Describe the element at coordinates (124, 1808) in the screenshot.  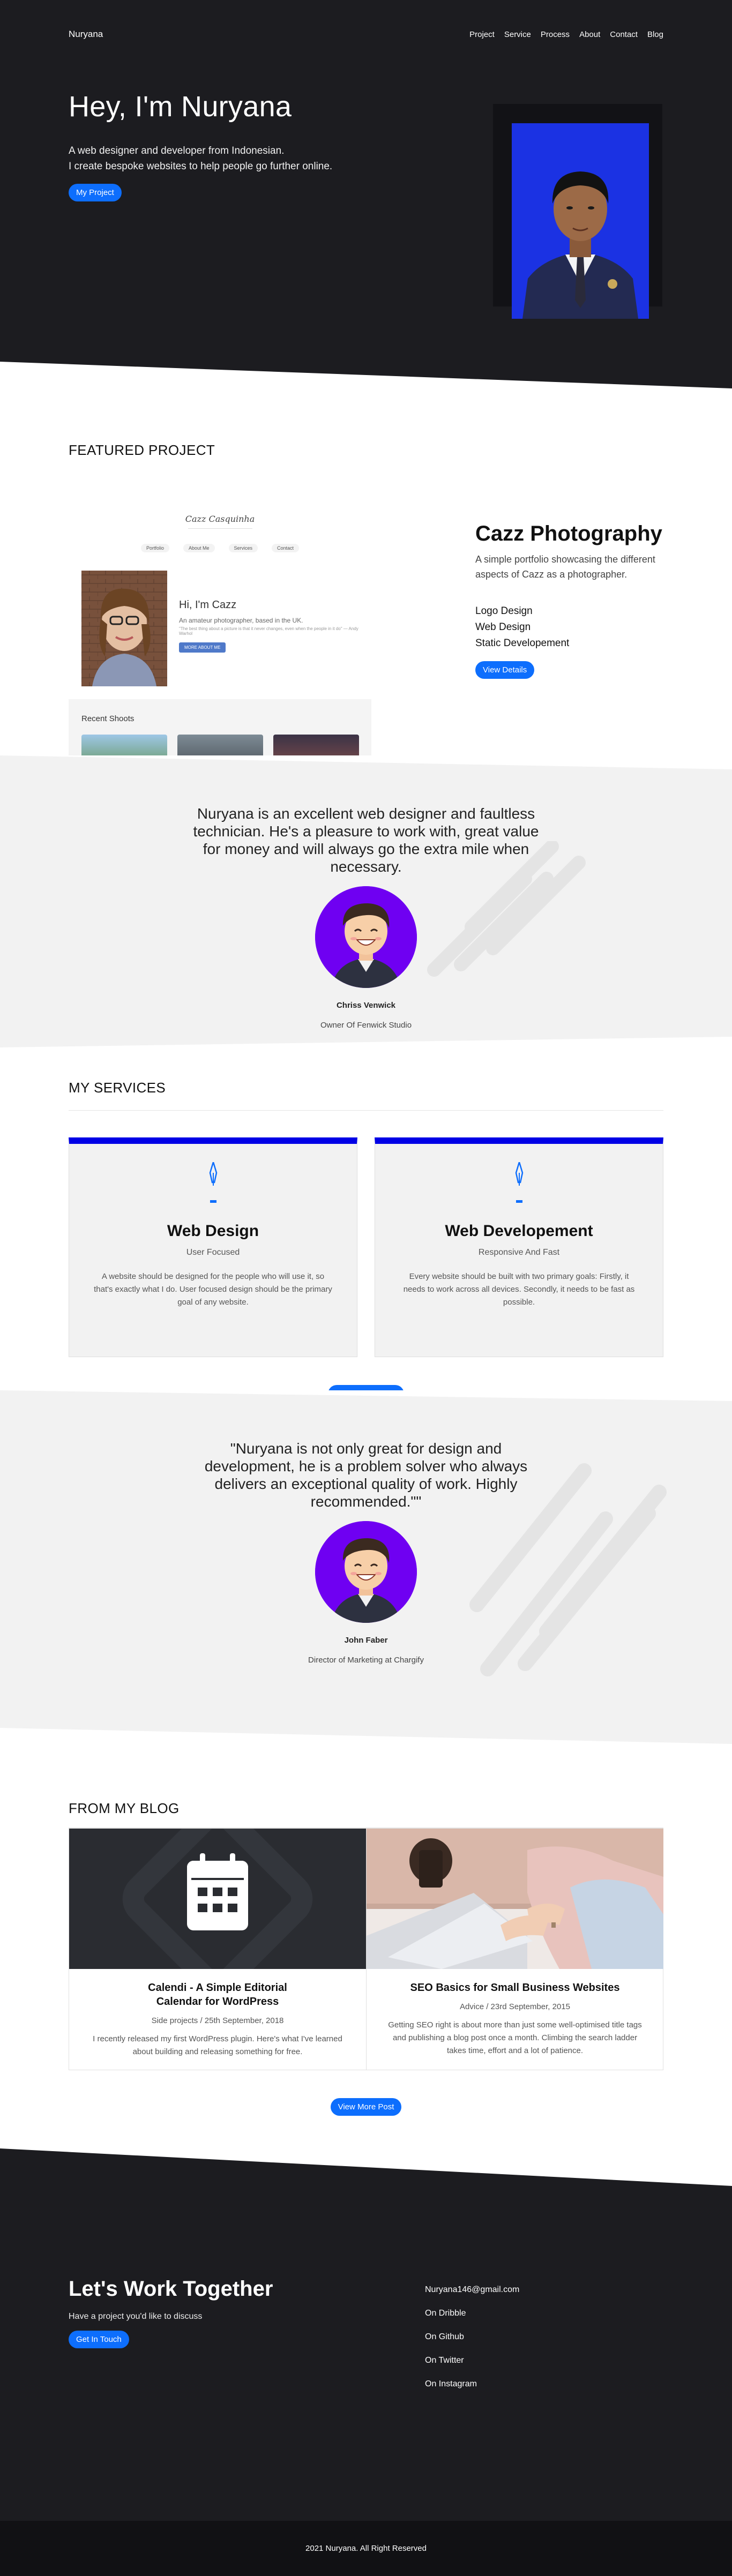
I see `blog-section-title: FROM MY BLOG` at that location.